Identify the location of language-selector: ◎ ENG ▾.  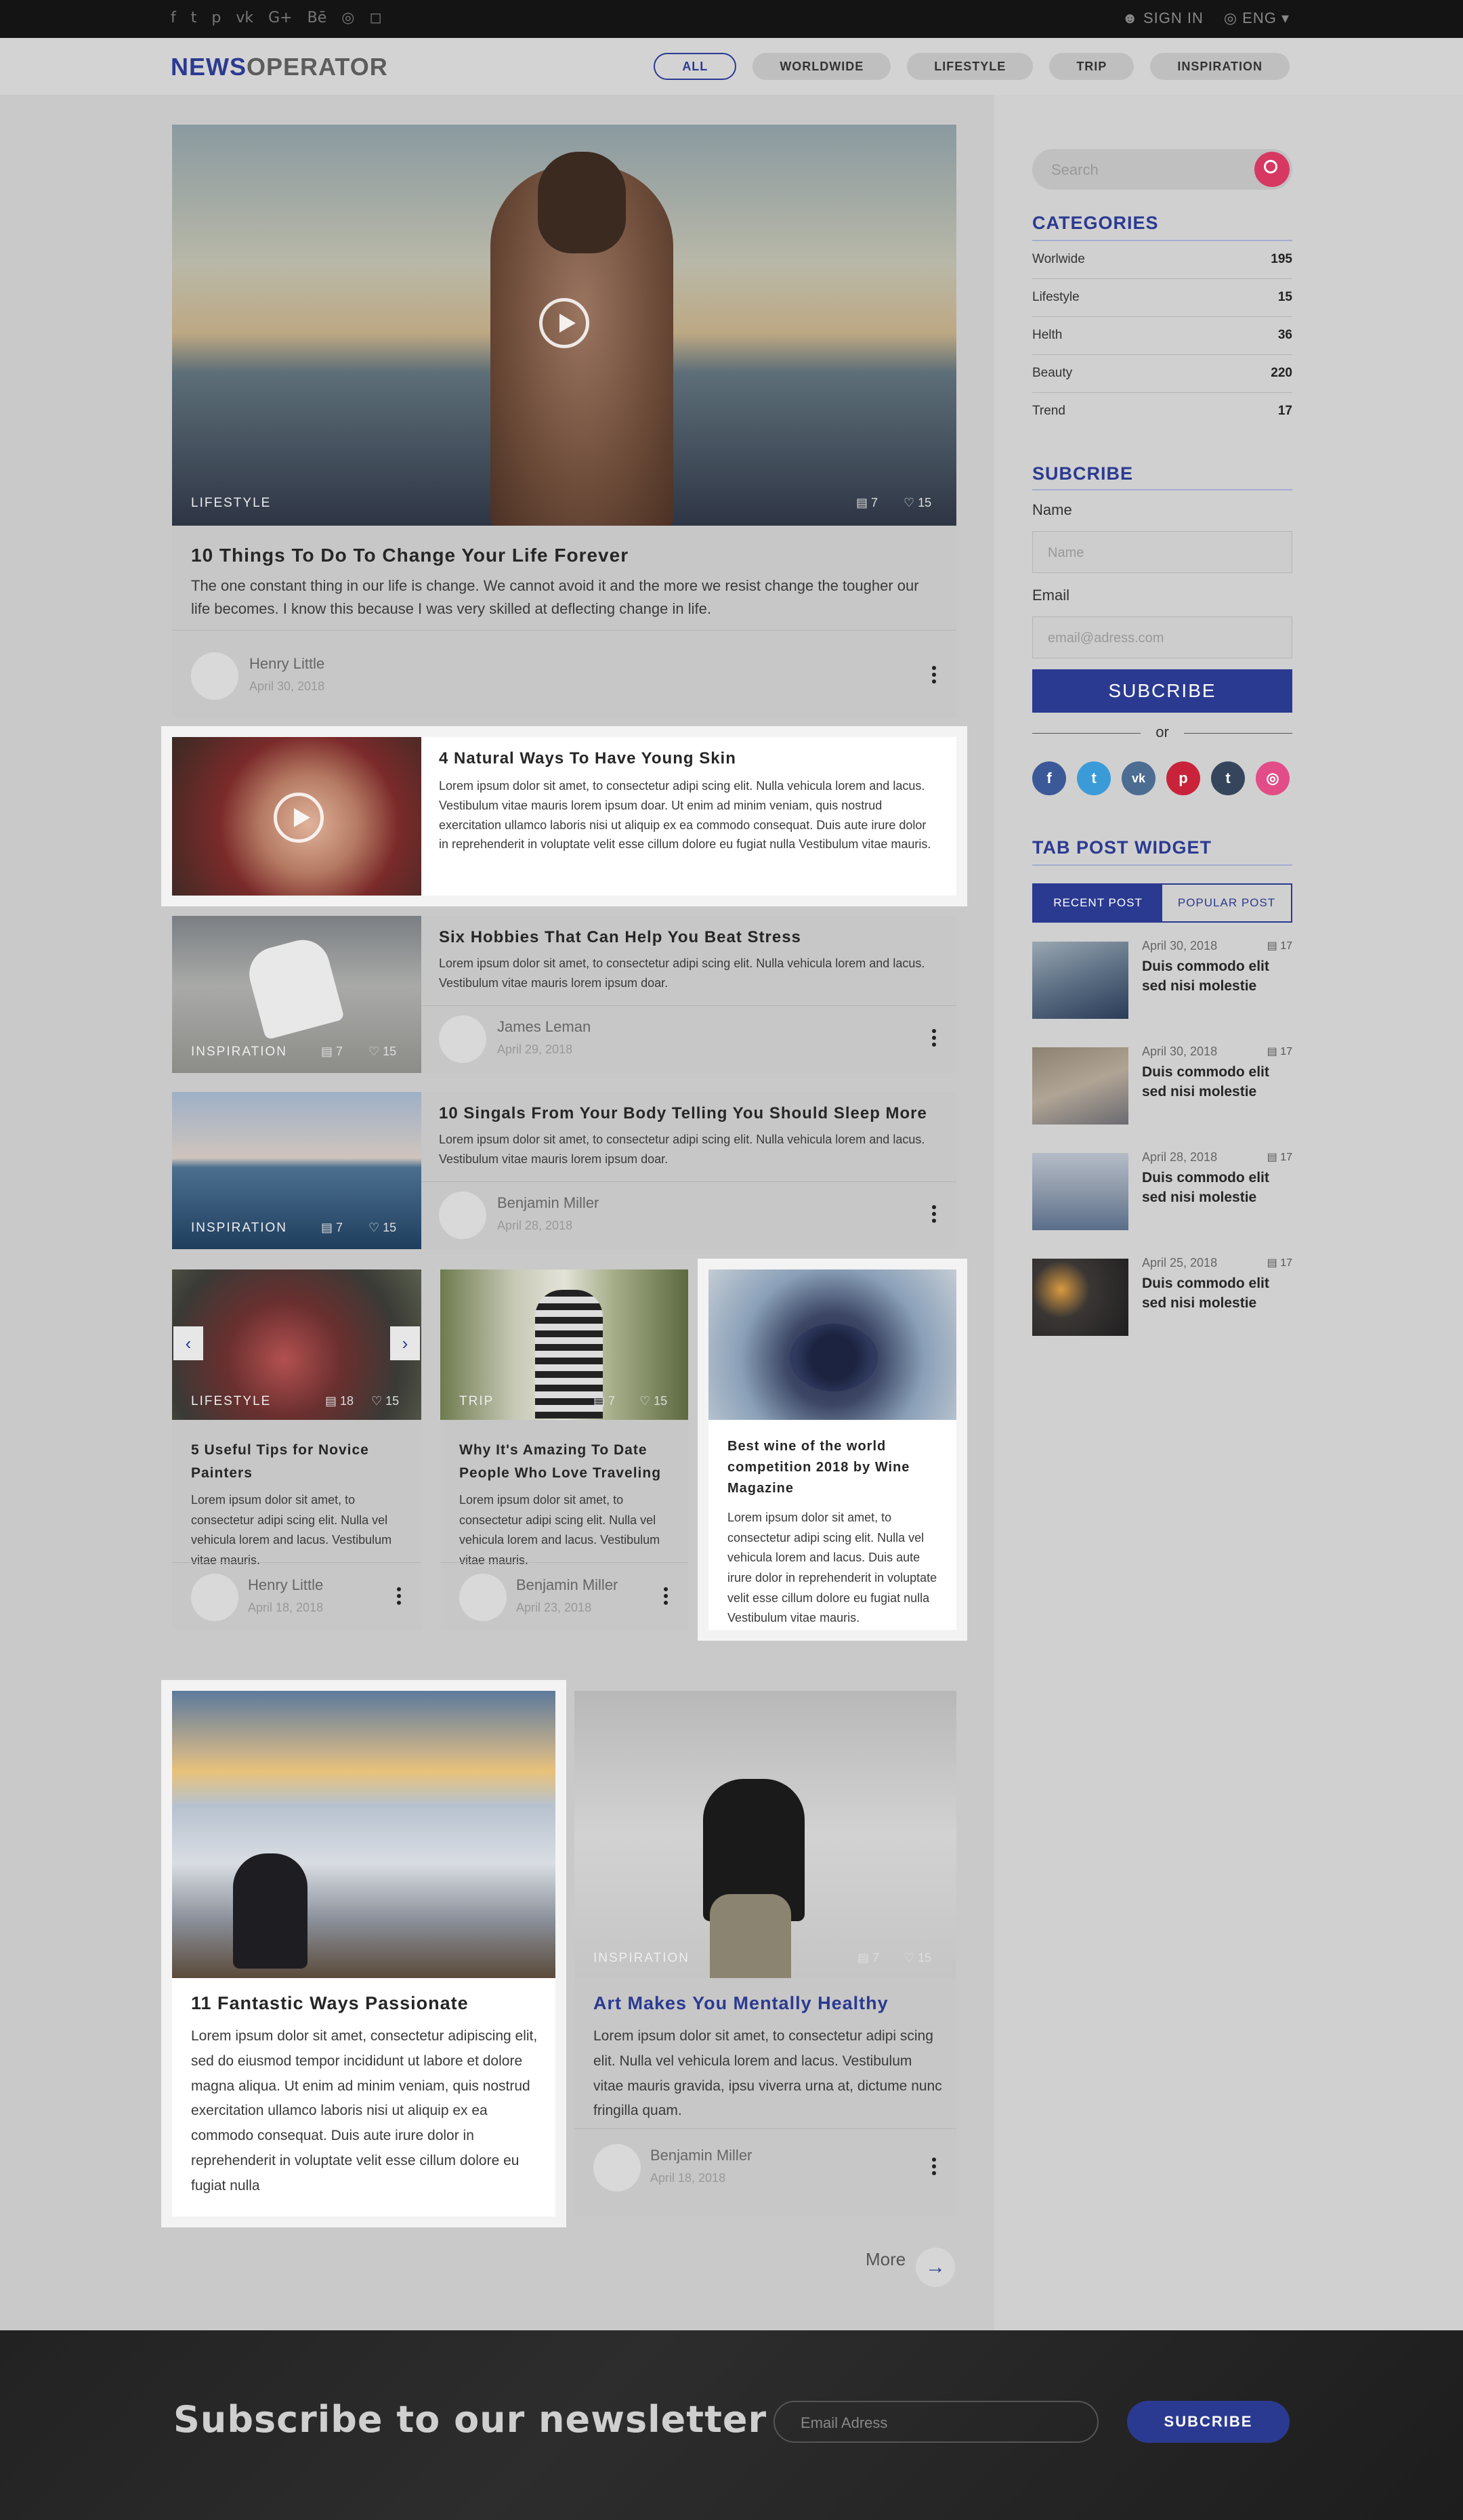
(1257, 18).